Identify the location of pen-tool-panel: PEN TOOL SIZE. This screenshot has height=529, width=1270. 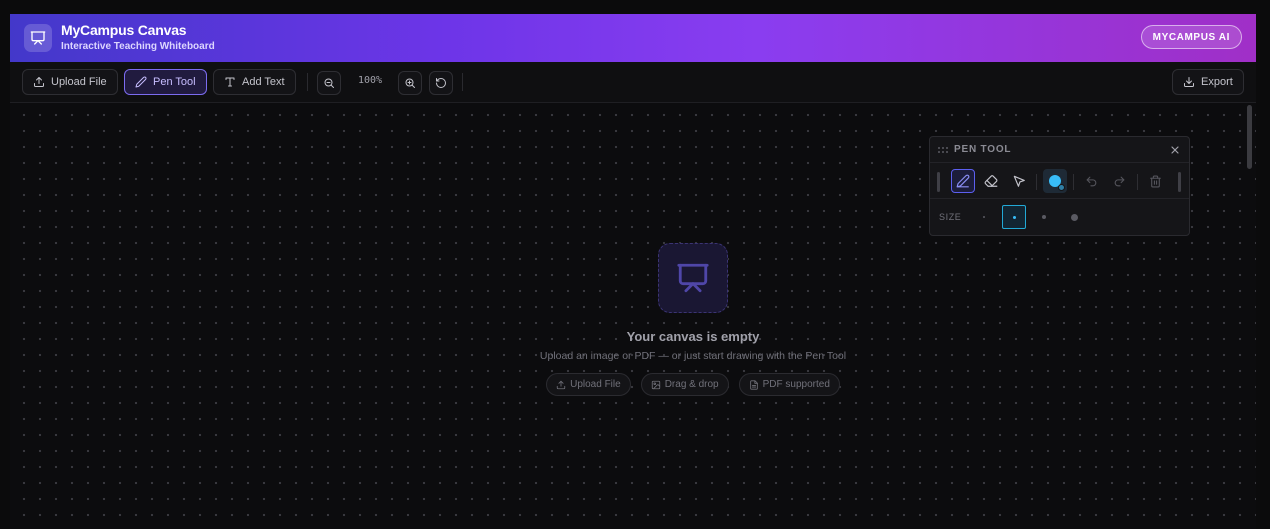
(1059, 186).